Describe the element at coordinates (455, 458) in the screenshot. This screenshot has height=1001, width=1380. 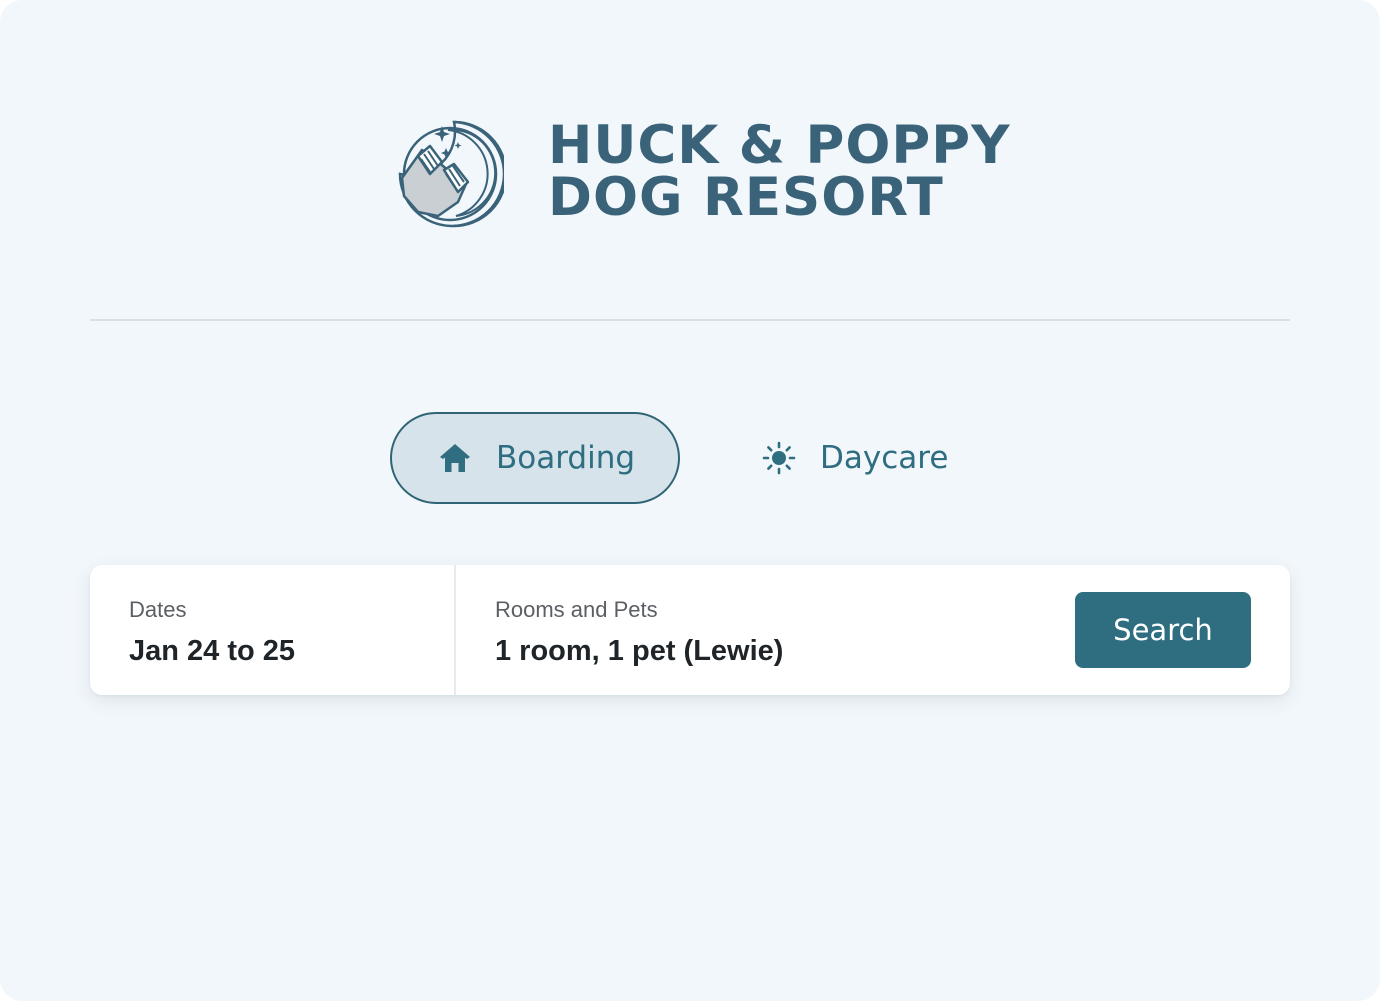
I see `house-icon` at that location.